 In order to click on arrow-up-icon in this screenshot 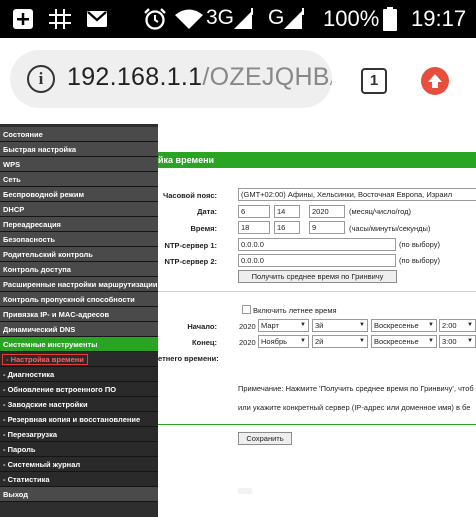, I will do `click(435, 81)`.